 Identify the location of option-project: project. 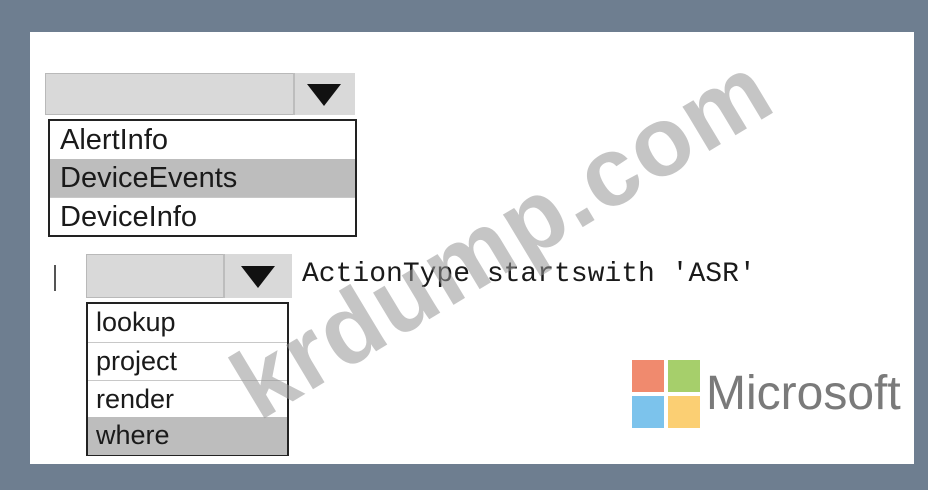
(187, 361).